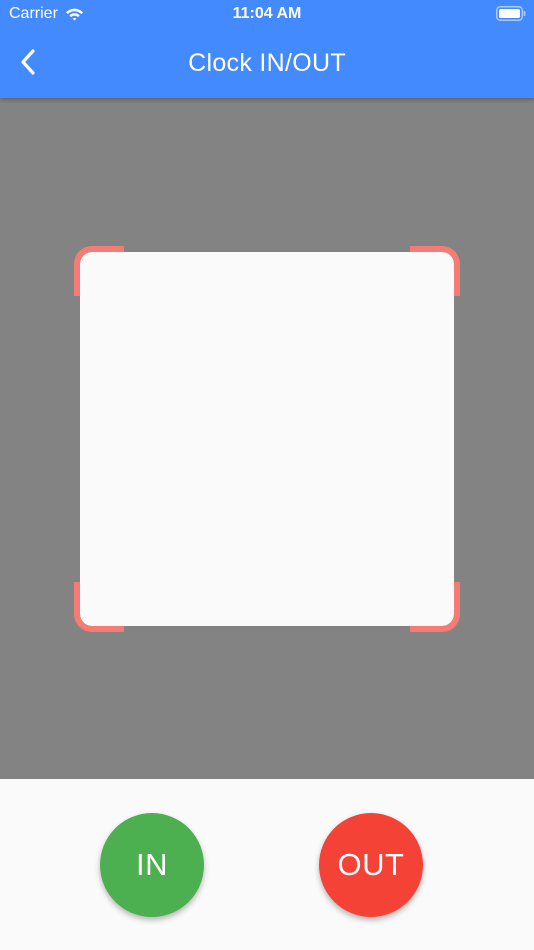 The height and width of the screenshot is (950, 534). Describe the element at coordinates (511, 13) in the screenshot. I see `battery-icon` at that location.